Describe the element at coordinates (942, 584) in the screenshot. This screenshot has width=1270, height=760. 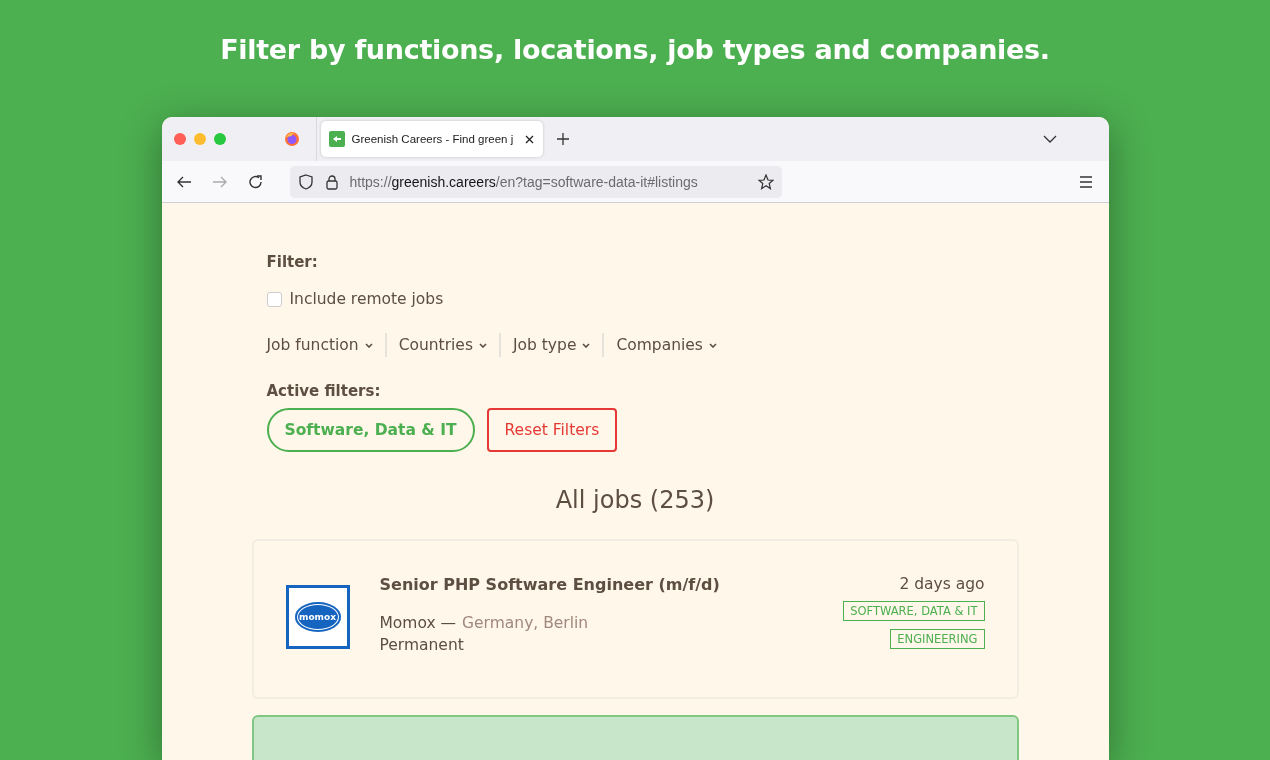
I see `posted-time: 2 days ago` at that location.